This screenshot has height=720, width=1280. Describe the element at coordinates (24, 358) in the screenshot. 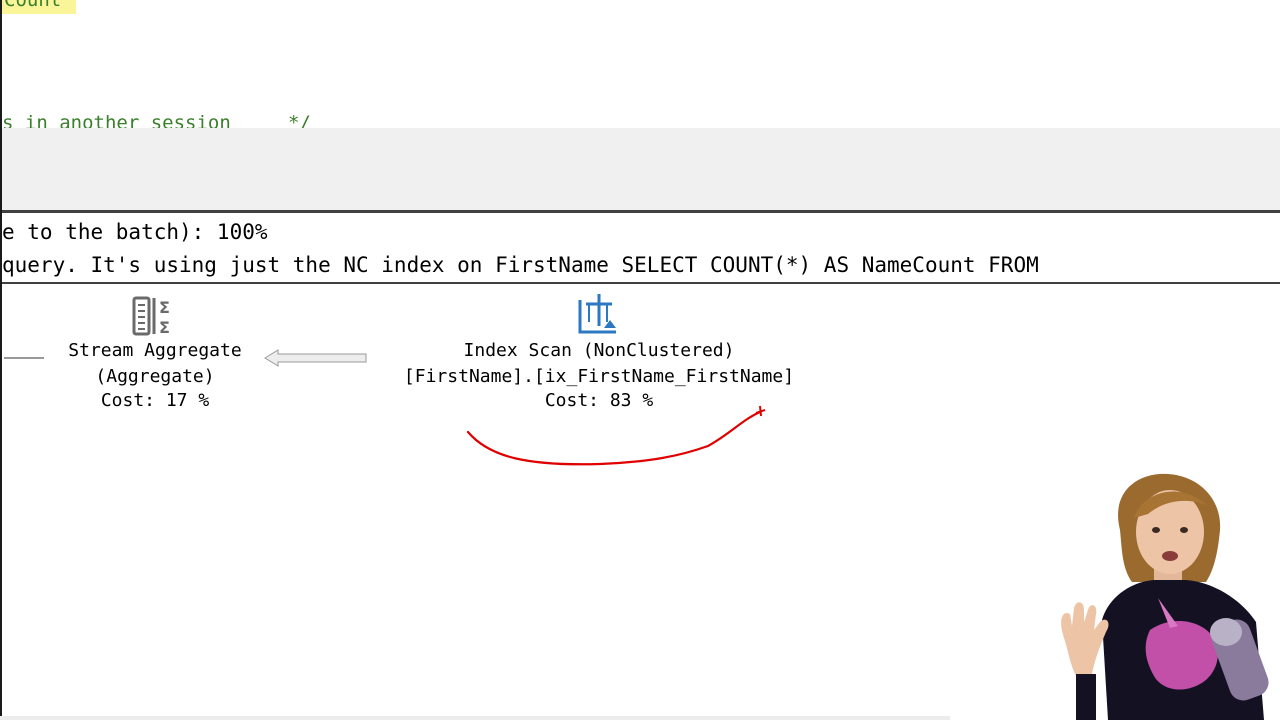

I see `plan-edge-left` at that location.